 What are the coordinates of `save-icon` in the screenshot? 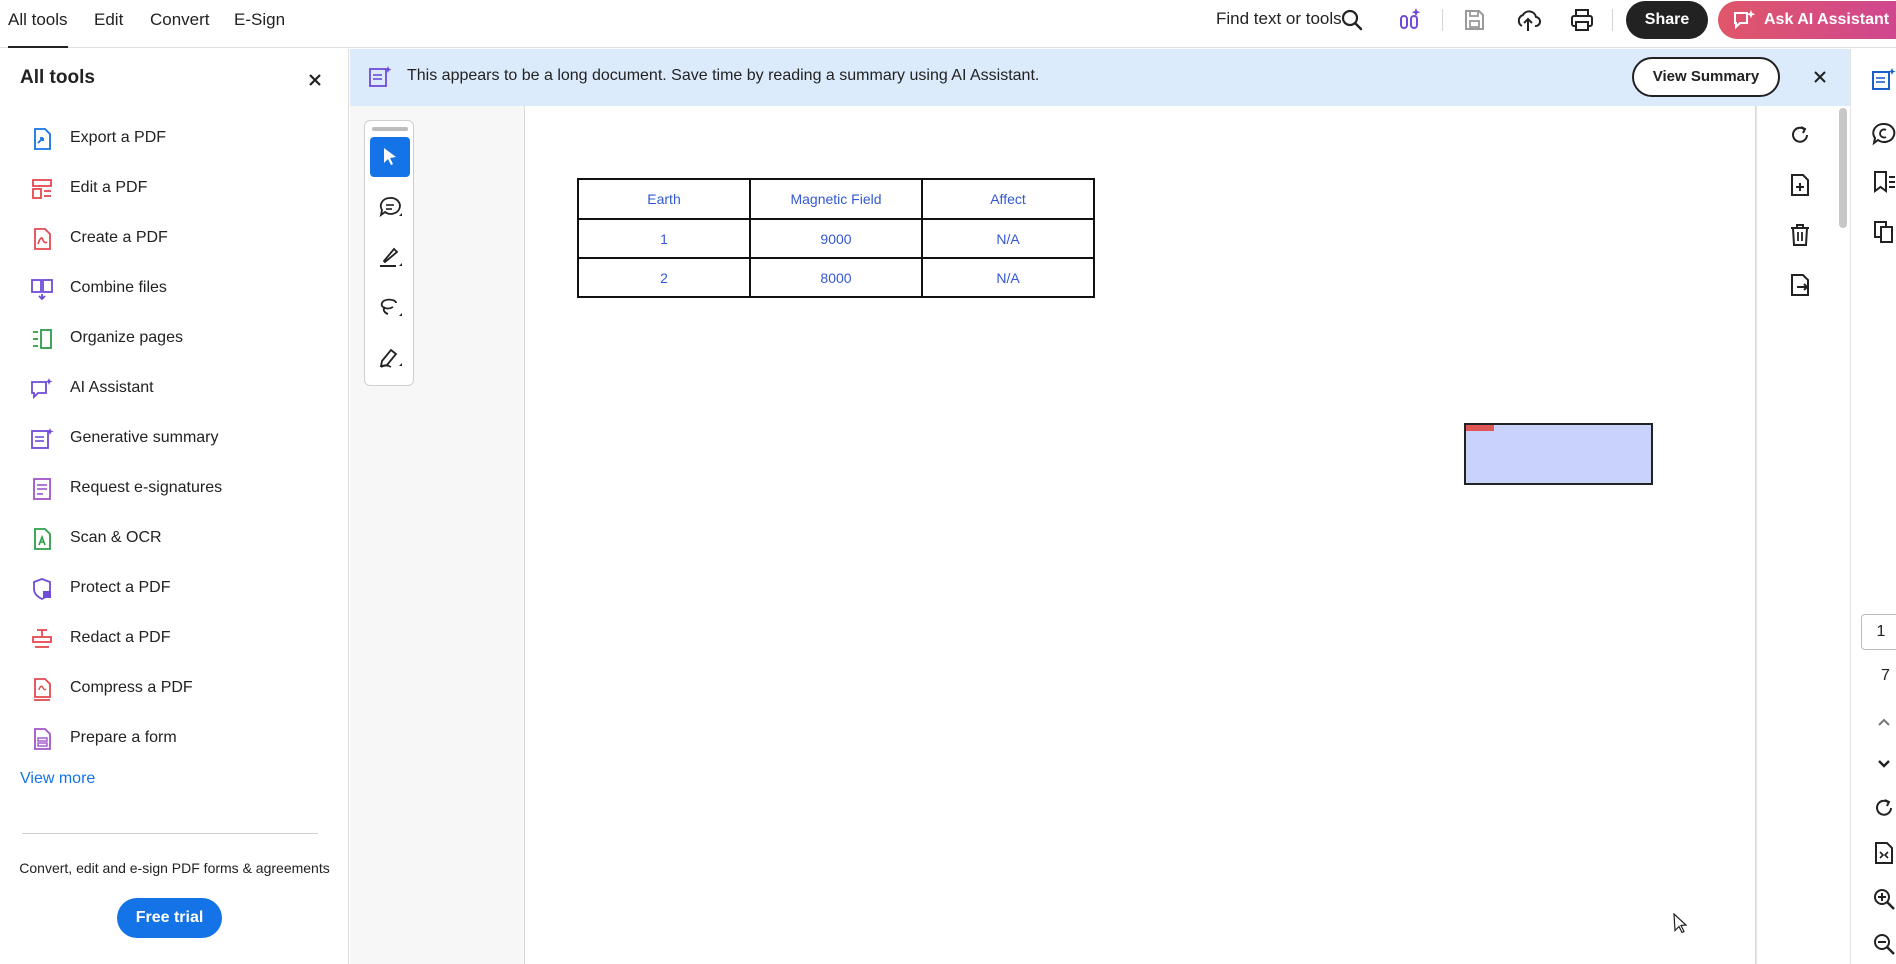 It's located at (1474, 20).